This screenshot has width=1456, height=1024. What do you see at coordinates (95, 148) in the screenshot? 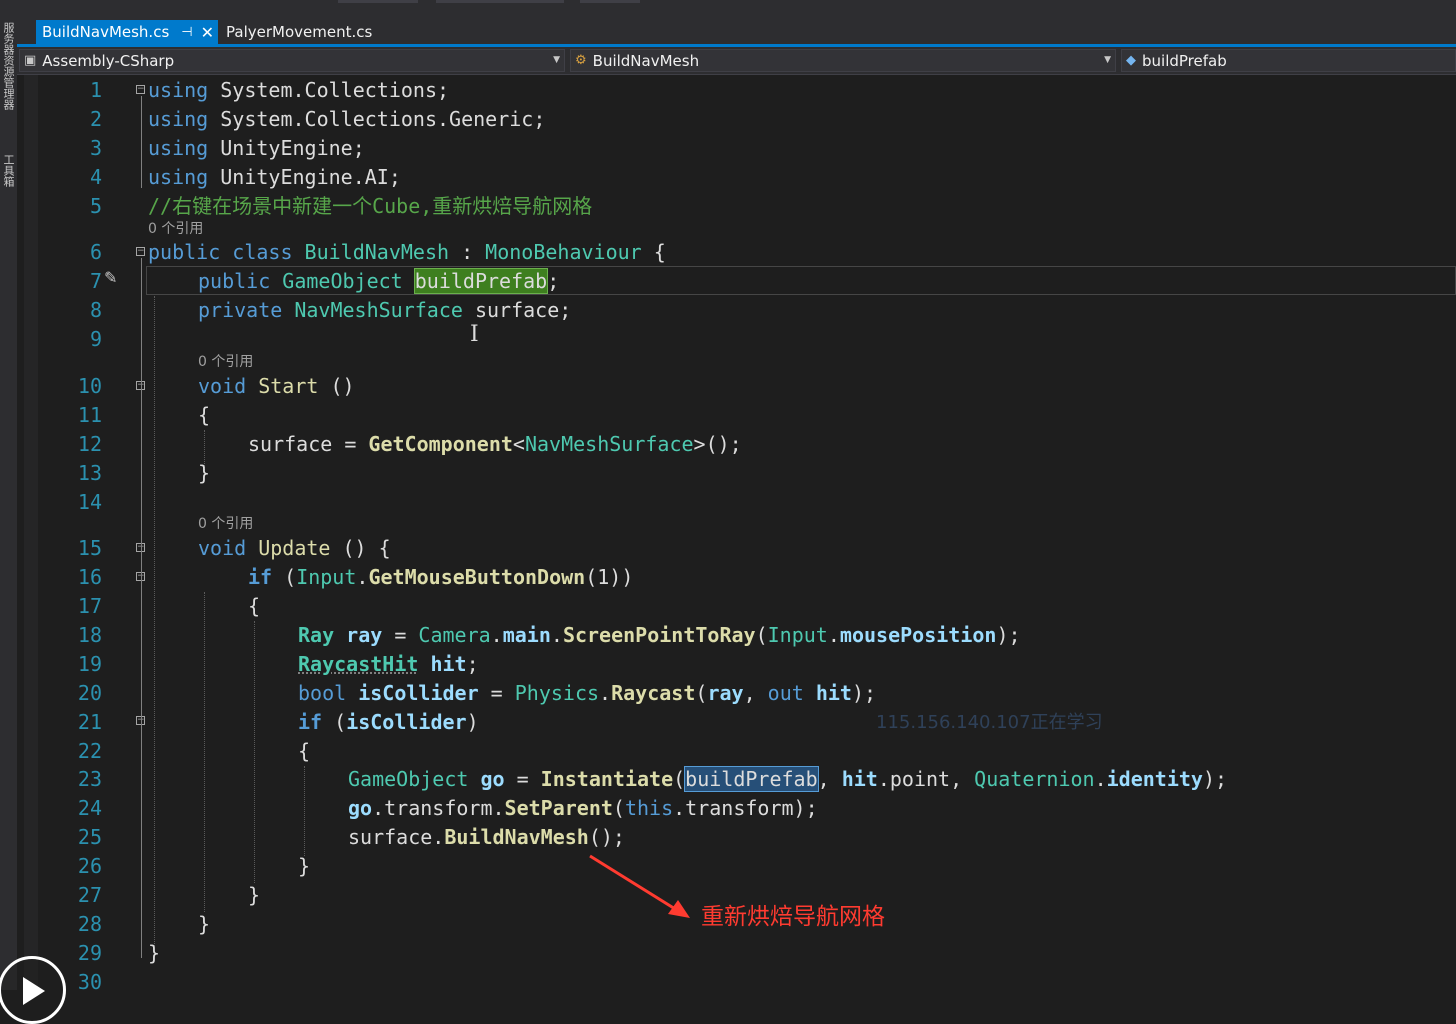
I see `line-number: 3` at bounding box center [95, 148].